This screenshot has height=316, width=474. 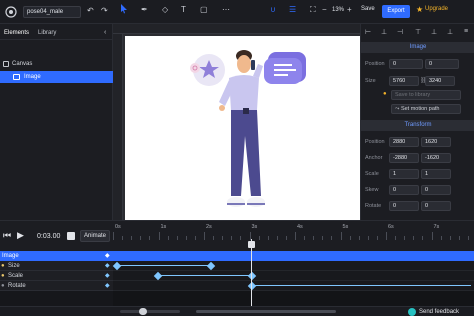 What do you see at coordinates (292, 10) in the screenshot?
I see `align-icon: ☰` at bounding box center [292, 10].